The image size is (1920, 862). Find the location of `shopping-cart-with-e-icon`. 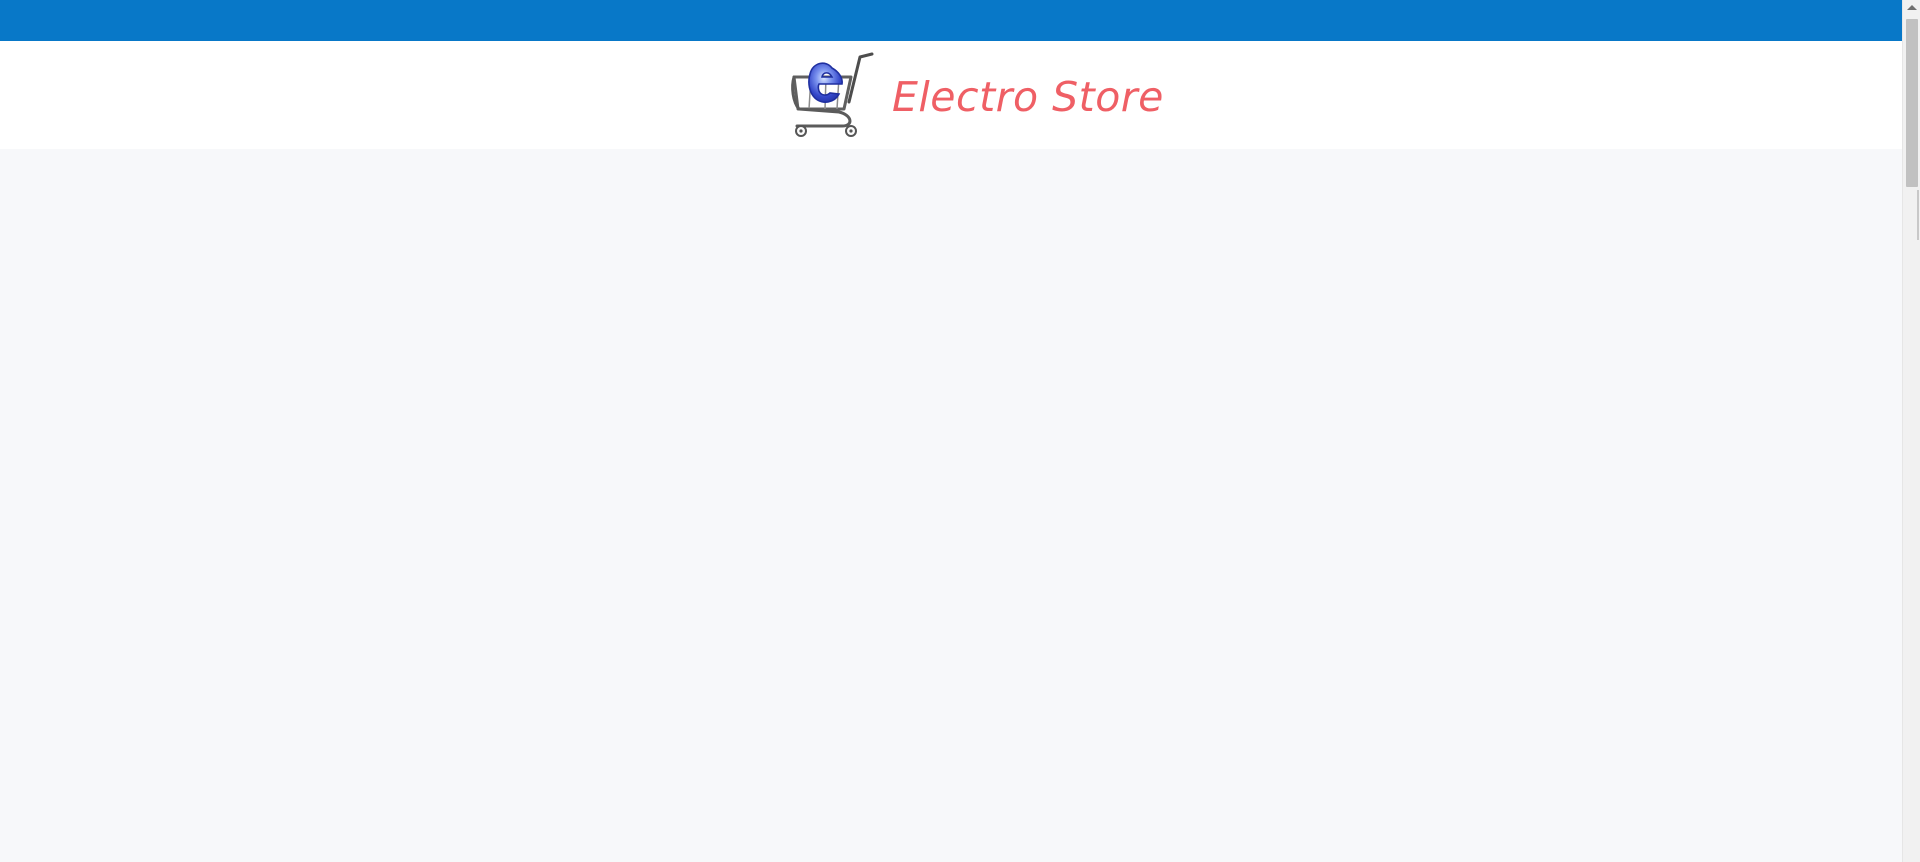

shopping-cart-with-e-icon is located at coordinates (832, 94).